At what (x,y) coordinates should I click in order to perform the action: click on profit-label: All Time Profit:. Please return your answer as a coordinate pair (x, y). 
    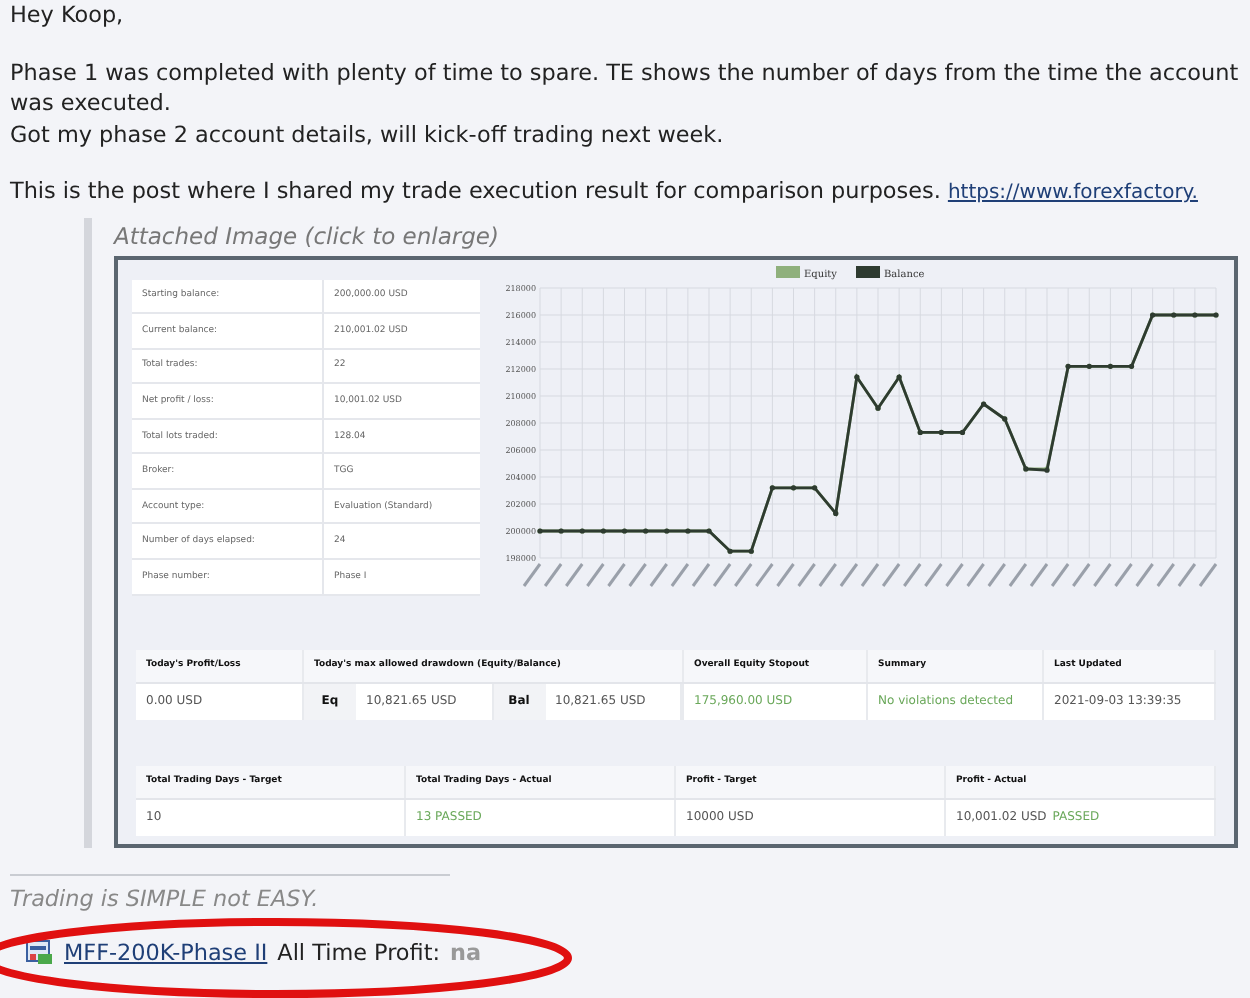
    Looking at the image, I should click on (358, 952).